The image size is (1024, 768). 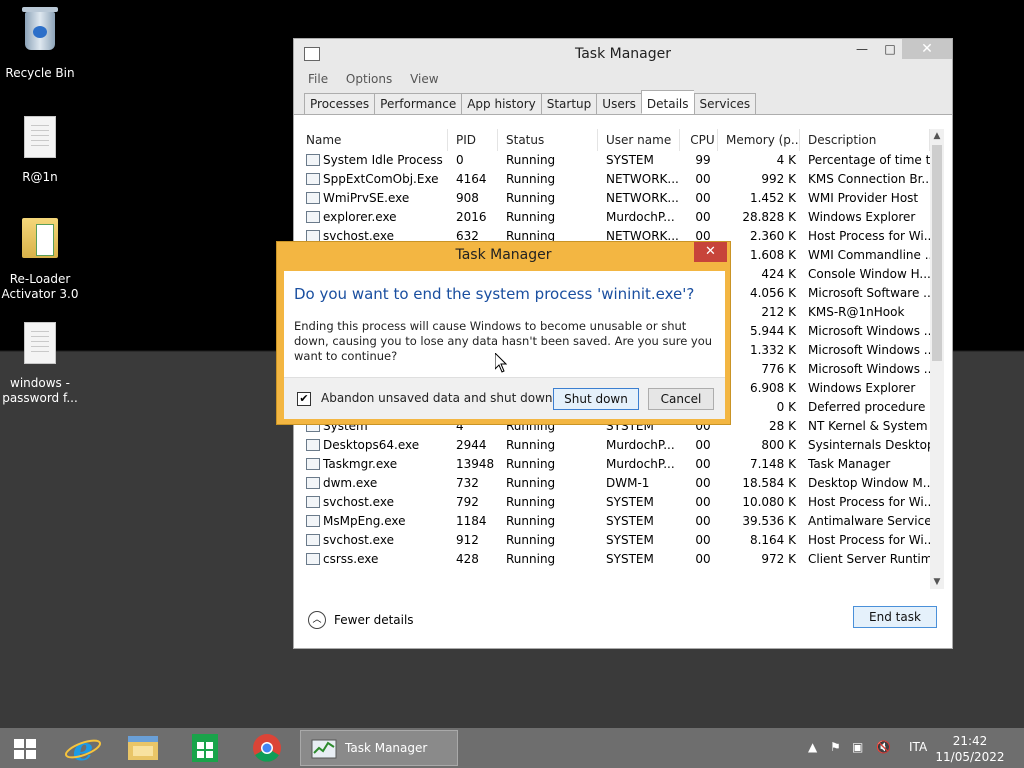 What do you see at coordinates (318, 79) in the screenshot?
I see `menu-file: File` at bounding box center [318, 79].